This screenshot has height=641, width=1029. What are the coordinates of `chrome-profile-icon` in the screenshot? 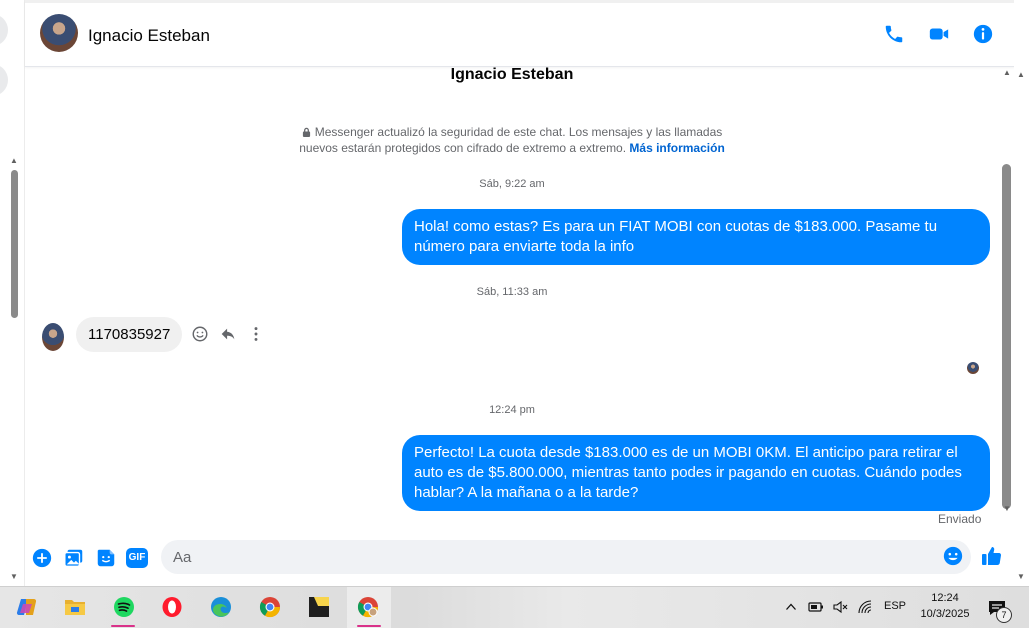 It's located at (368, 607).